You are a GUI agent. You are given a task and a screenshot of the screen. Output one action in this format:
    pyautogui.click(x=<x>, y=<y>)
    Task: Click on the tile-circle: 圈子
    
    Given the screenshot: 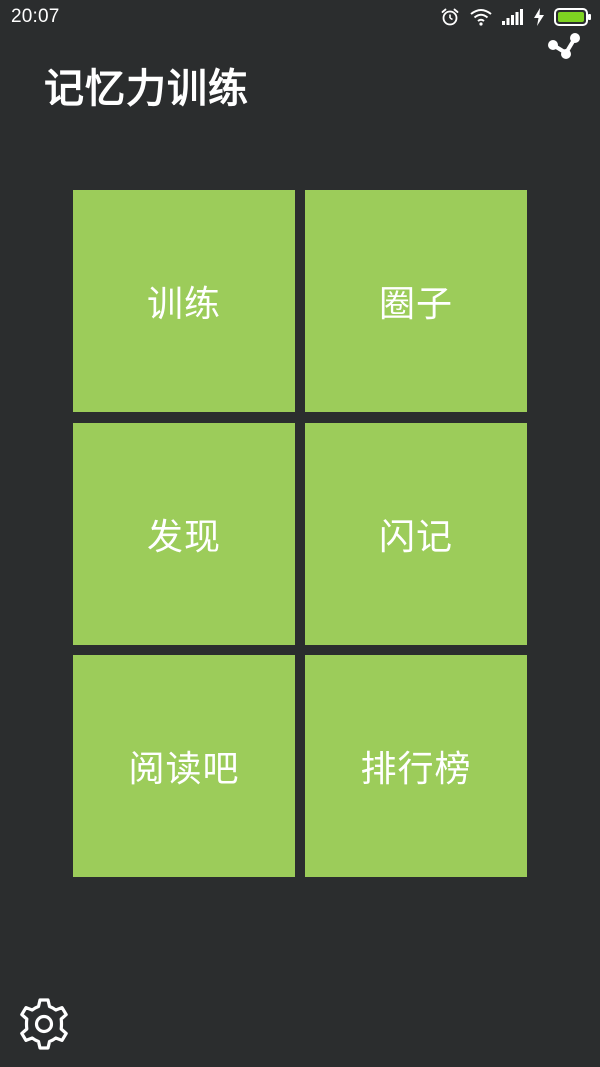 What is the action you would take?
    pyautogui.click(x=416, y=301)
    